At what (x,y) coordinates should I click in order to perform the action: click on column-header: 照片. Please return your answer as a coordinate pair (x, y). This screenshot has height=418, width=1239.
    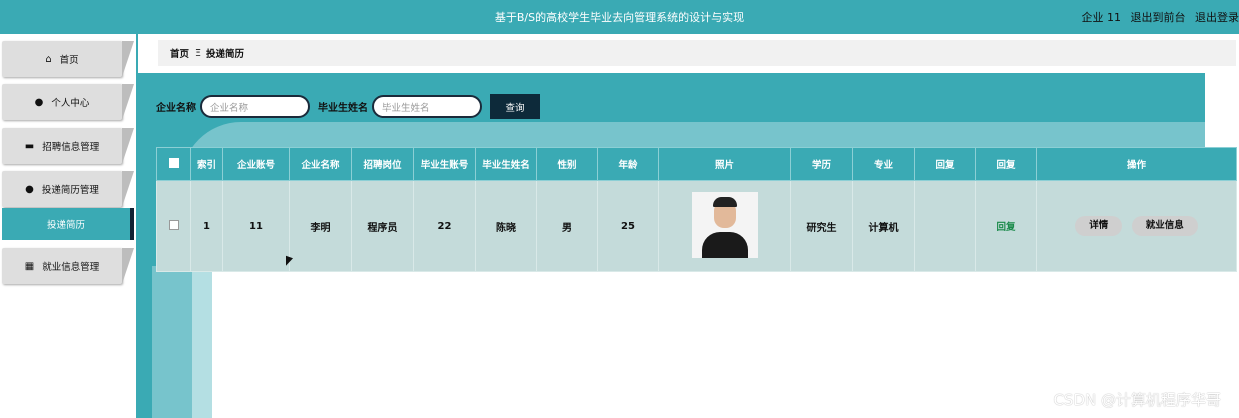
    Looking at the image, I should click on (724, 164).